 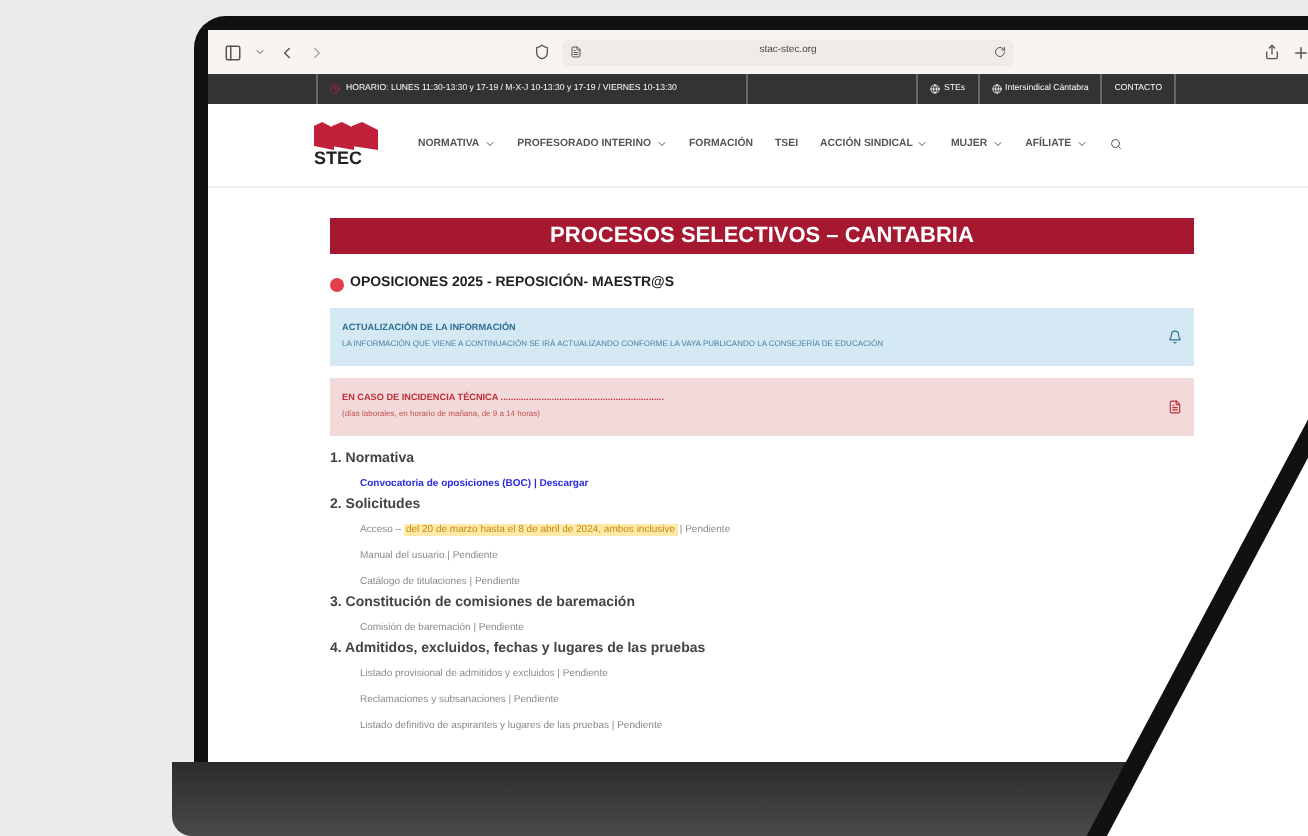 I want to click on page-title: PROCESOS SELECTIVOS – CANTABRIA, so click(x=762, y=236).